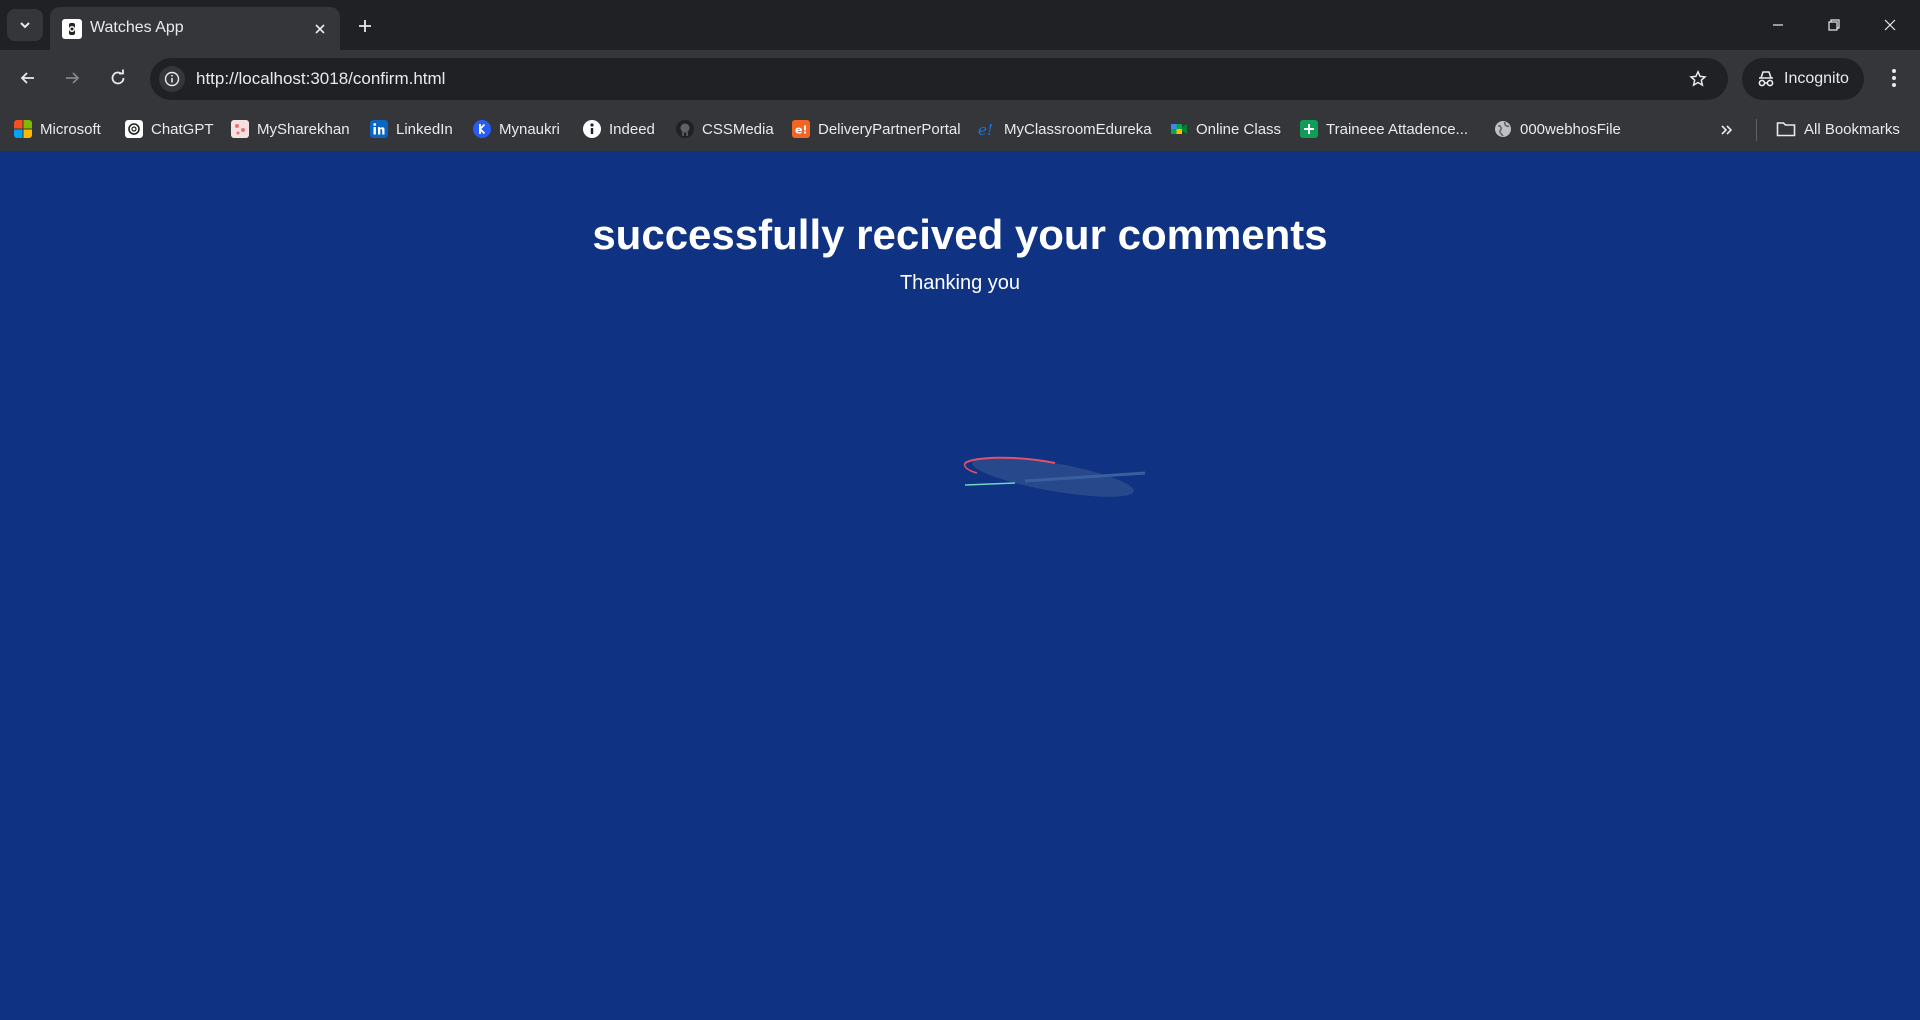  I want to click on bookmark-online-class: Online Class, so click(1225, 129).